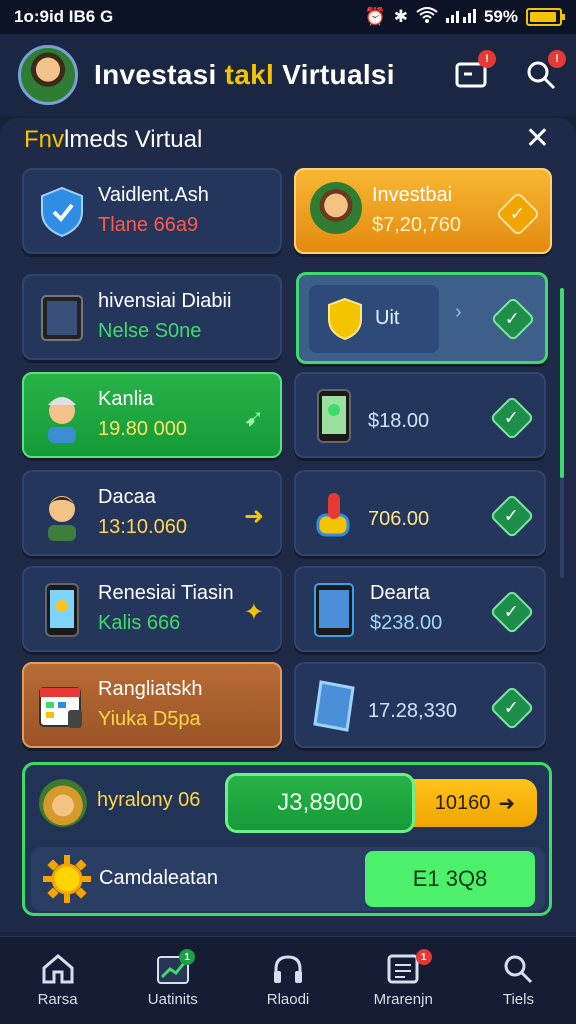 The height and width of the screenshot is (1024, 576). I want to click on card-amount: Yiuka D5pa, so click(149, 719).